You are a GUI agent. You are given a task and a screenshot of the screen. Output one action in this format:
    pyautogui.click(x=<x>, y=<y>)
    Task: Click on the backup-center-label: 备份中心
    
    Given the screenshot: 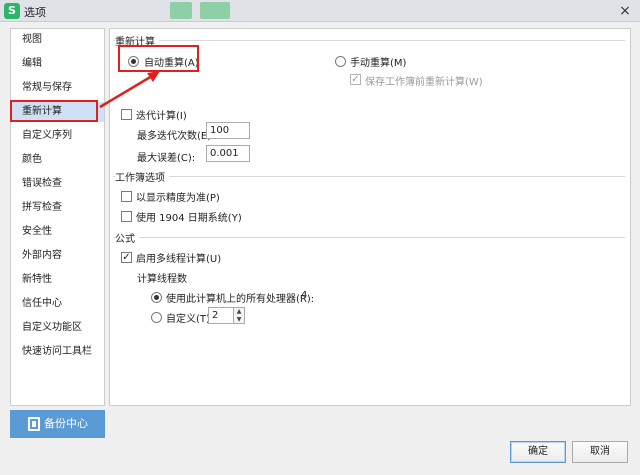 What is the action you would take?
    pyautogui.click(x=66, y=423)
    